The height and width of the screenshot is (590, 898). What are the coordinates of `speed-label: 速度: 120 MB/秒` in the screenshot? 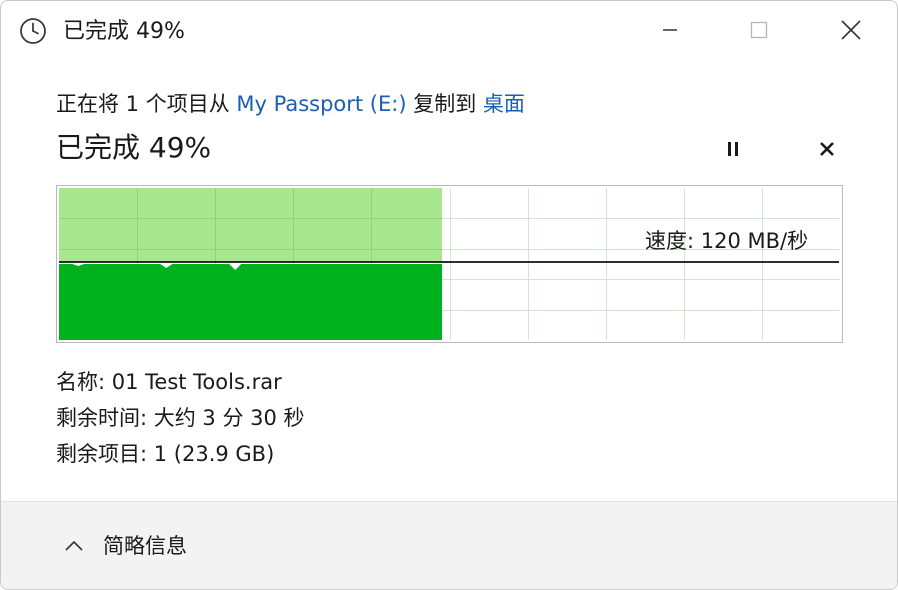 It's located at (727, 241).